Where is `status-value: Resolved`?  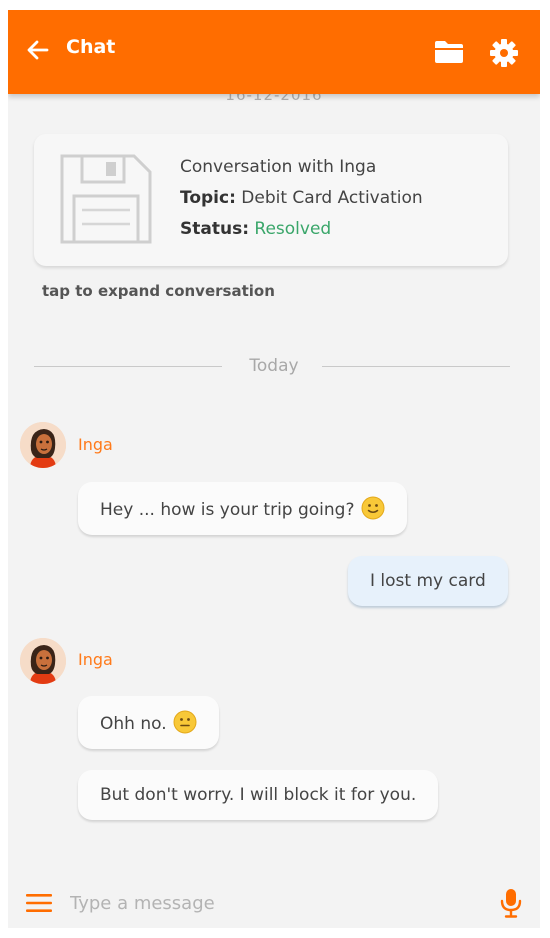
status-value: Resolved is located at coordinates (293, 229).